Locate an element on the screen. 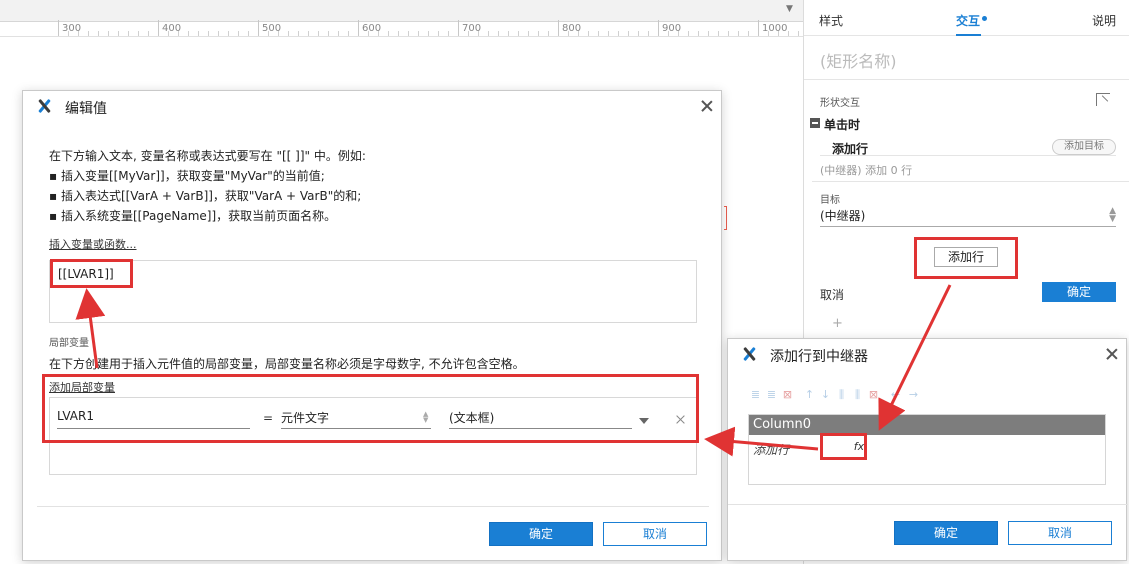 This screenshot has height=564, width=1129. target-select-value: (中继器) is located at coordinates (843, 216).